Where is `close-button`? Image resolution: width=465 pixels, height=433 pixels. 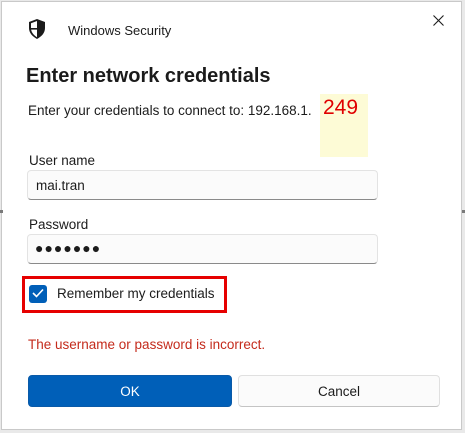 close-button is located at coordinates (438, 22).